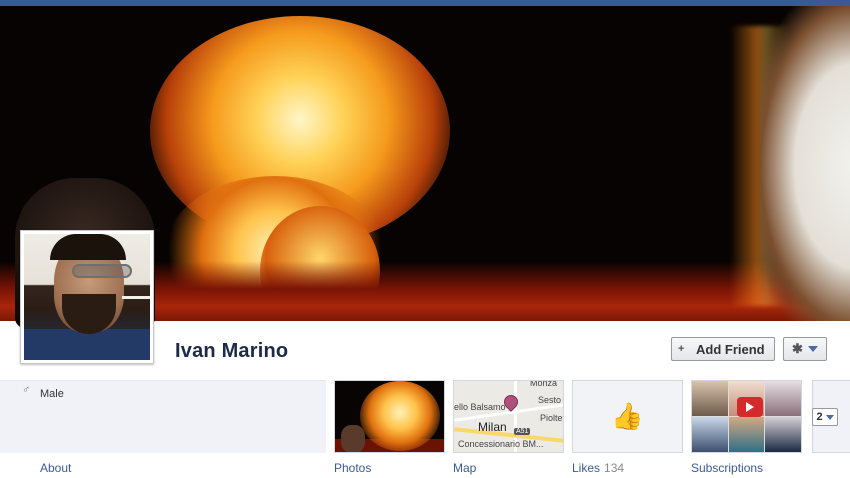 The height and width of the screenshot is (478, 850). I want to click on photos-tile, so click(389, 416).